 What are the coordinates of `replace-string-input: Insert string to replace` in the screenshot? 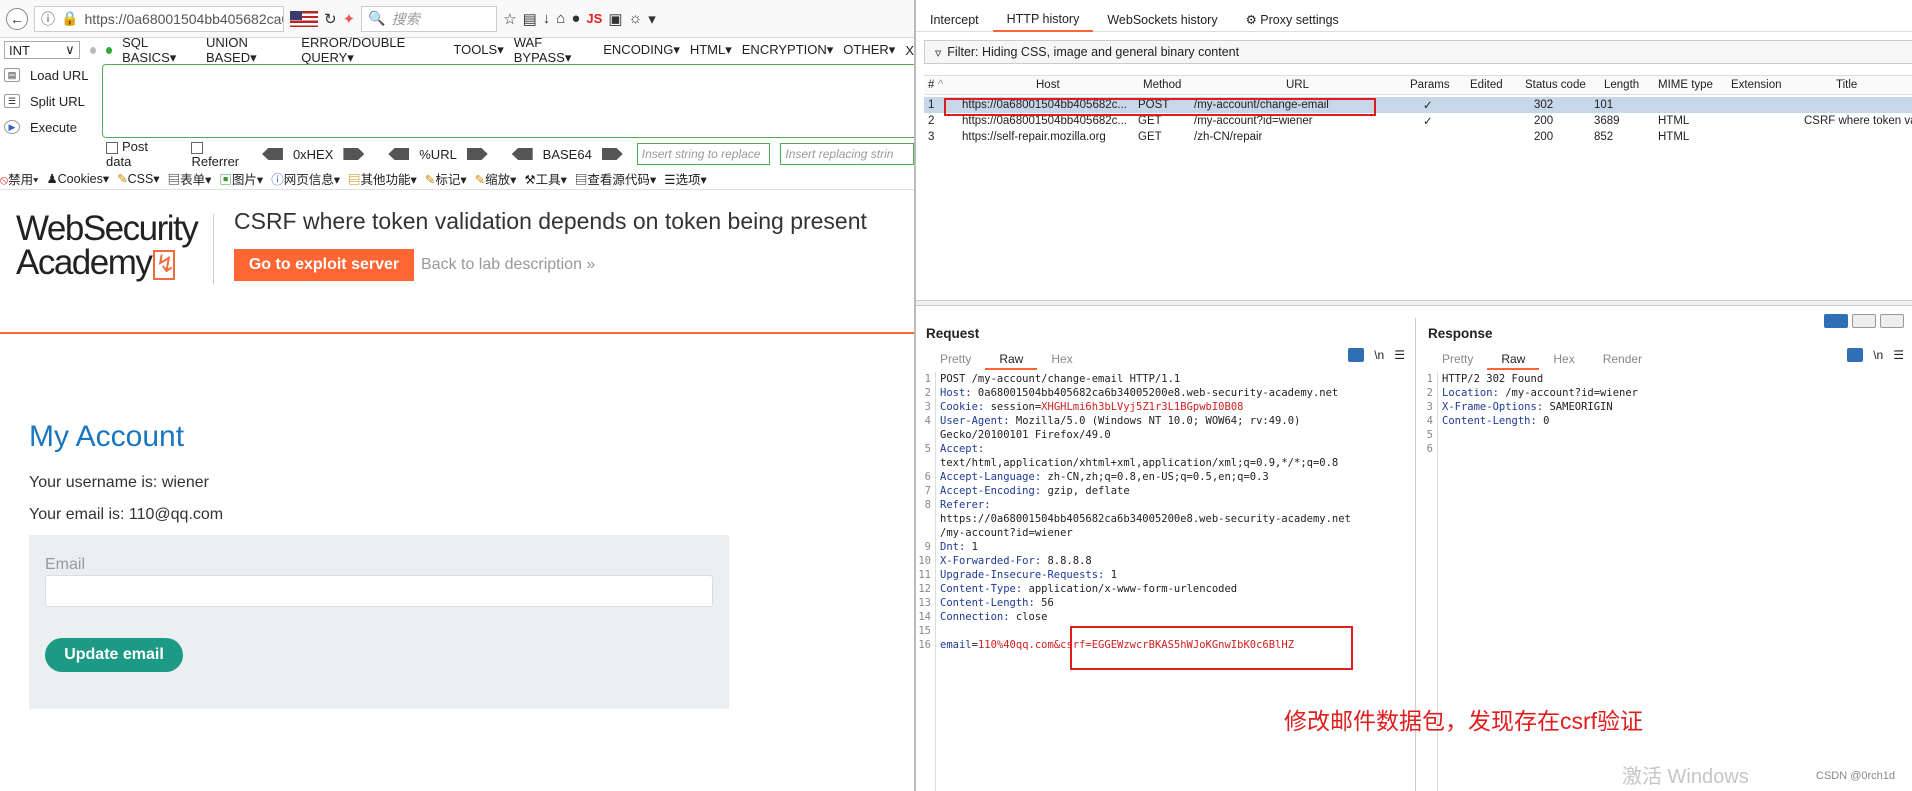 It's located at (703, 154).